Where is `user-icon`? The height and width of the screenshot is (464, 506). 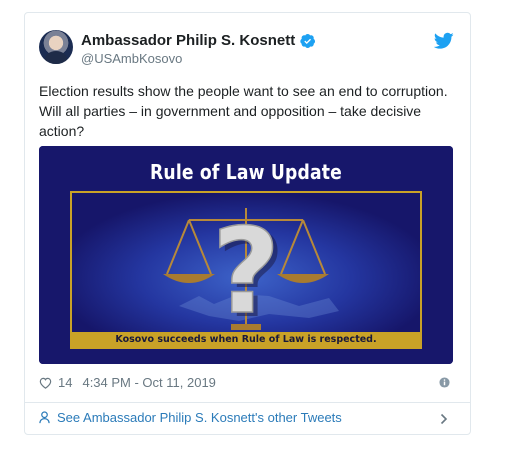
user-icon is located at coordinates (44, 417).